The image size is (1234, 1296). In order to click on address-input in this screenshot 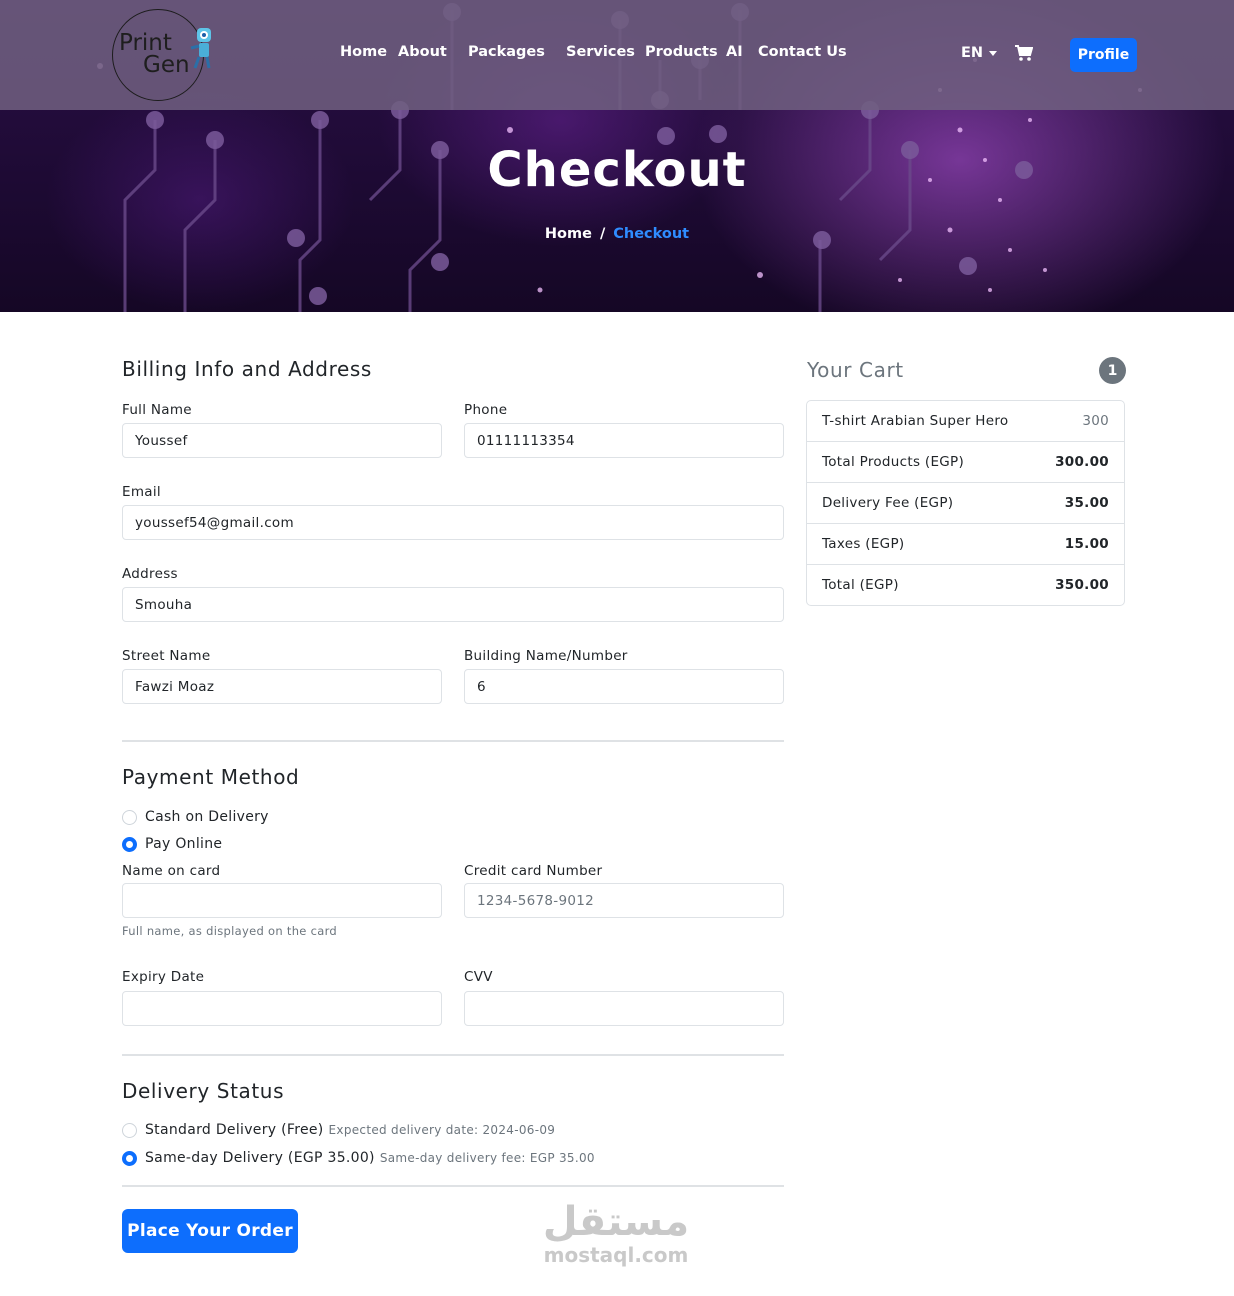, I will do `click(453, 604)`.